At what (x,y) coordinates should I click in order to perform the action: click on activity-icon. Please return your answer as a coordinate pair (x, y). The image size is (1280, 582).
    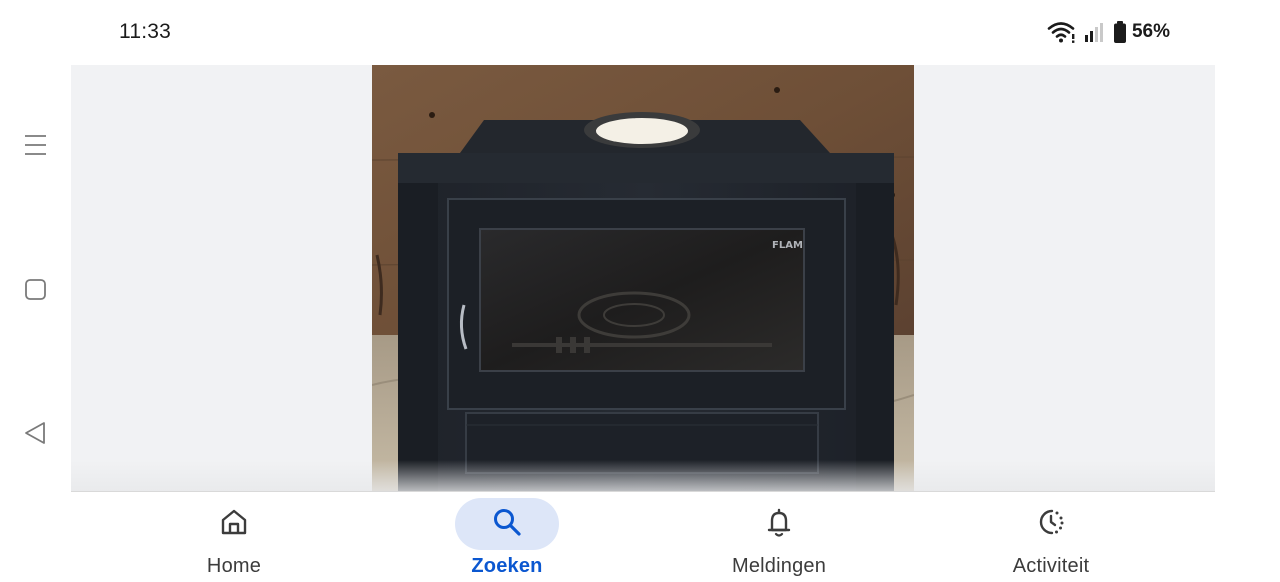
    Looking at the image, I should click on (1051, 524).